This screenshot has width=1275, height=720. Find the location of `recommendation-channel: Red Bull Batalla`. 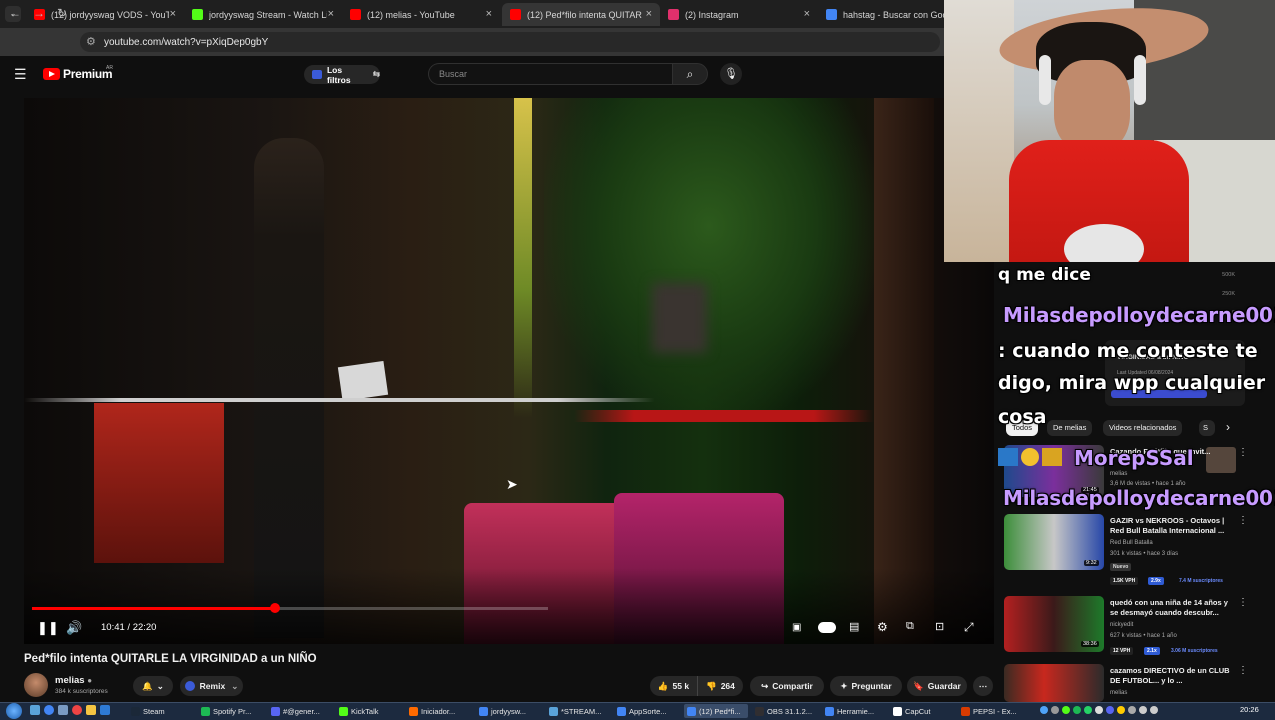

recommendation-channel: Red Bull Batalla is located at coordinates (1131, 543).